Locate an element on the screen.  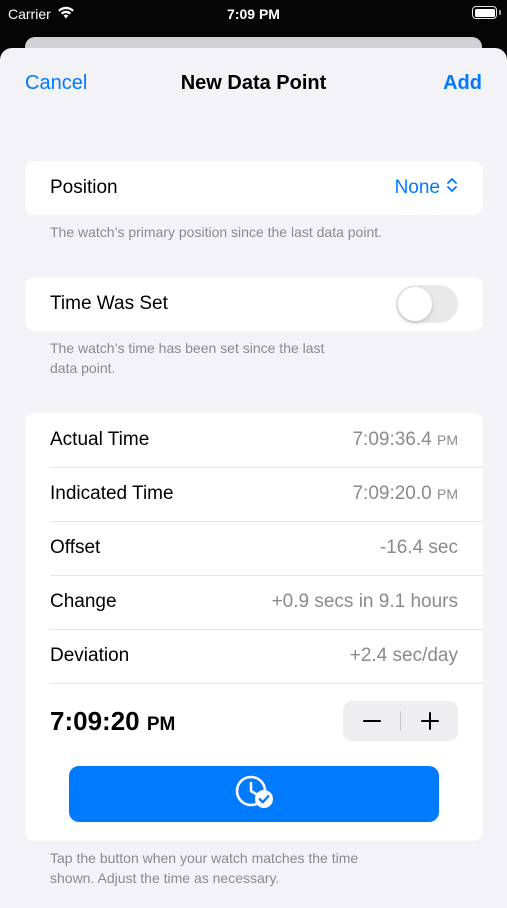
time-was-set-group: Time Was Set is located at coordinates (254, 304).